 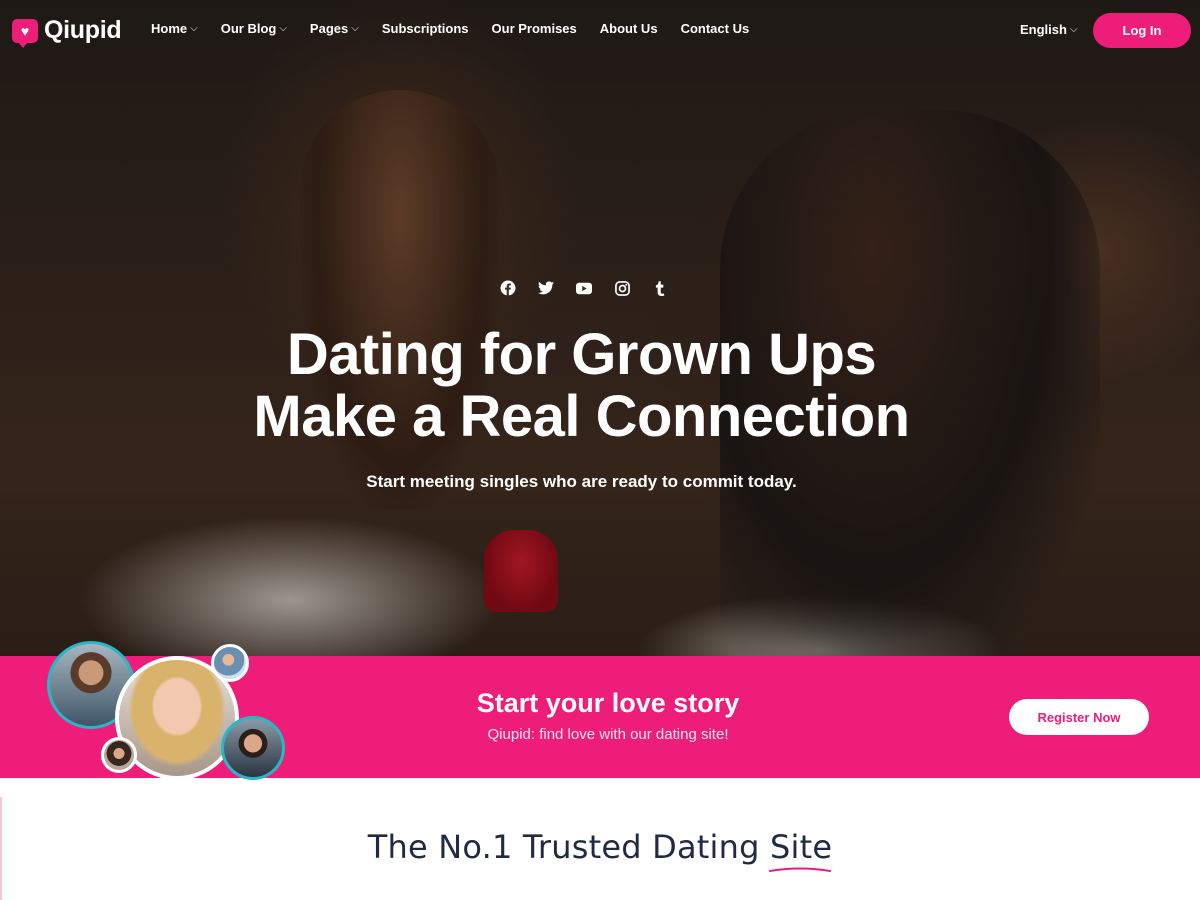 What do you see at coordinates (248, 28) in the screenshot?
I see `nav-item-label: Our Blog` at bounding box center [248, 28].